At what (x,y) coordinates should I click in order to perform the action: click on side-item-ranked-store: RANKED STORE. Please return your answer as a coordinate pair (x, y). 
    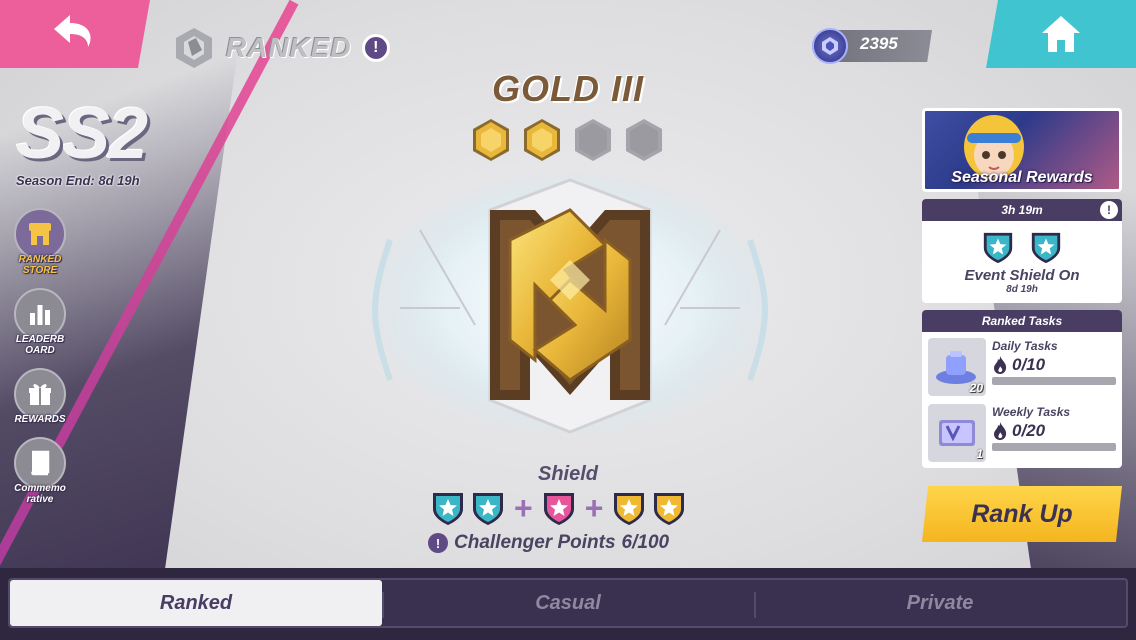
    Looking at the image, I should click on (40, 242).